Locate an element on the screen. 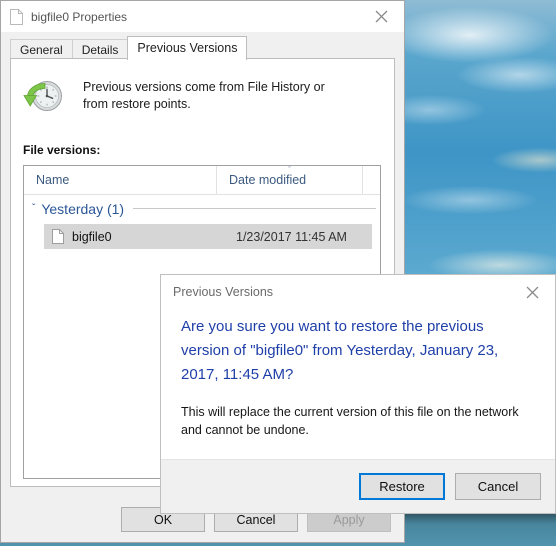 The image size is (556, 546). divider is located at coordinates (254, 208).